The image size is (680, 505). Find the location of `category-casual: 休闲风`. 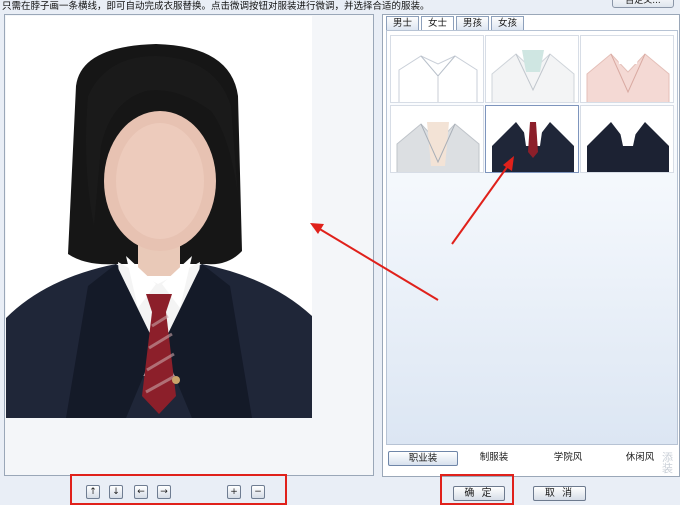

category-casual: 休闲风 is located at coordinates (640, 457).